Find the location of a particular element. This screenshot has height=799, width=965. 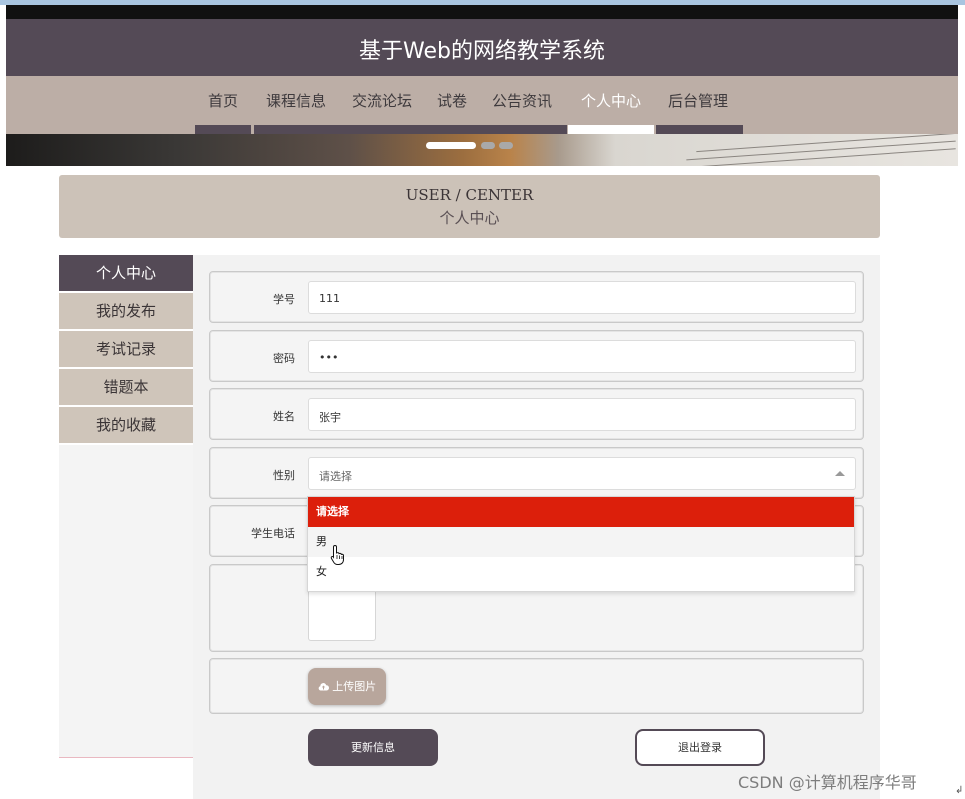

return-mark: ↲ is located at coordinates (959, 790).